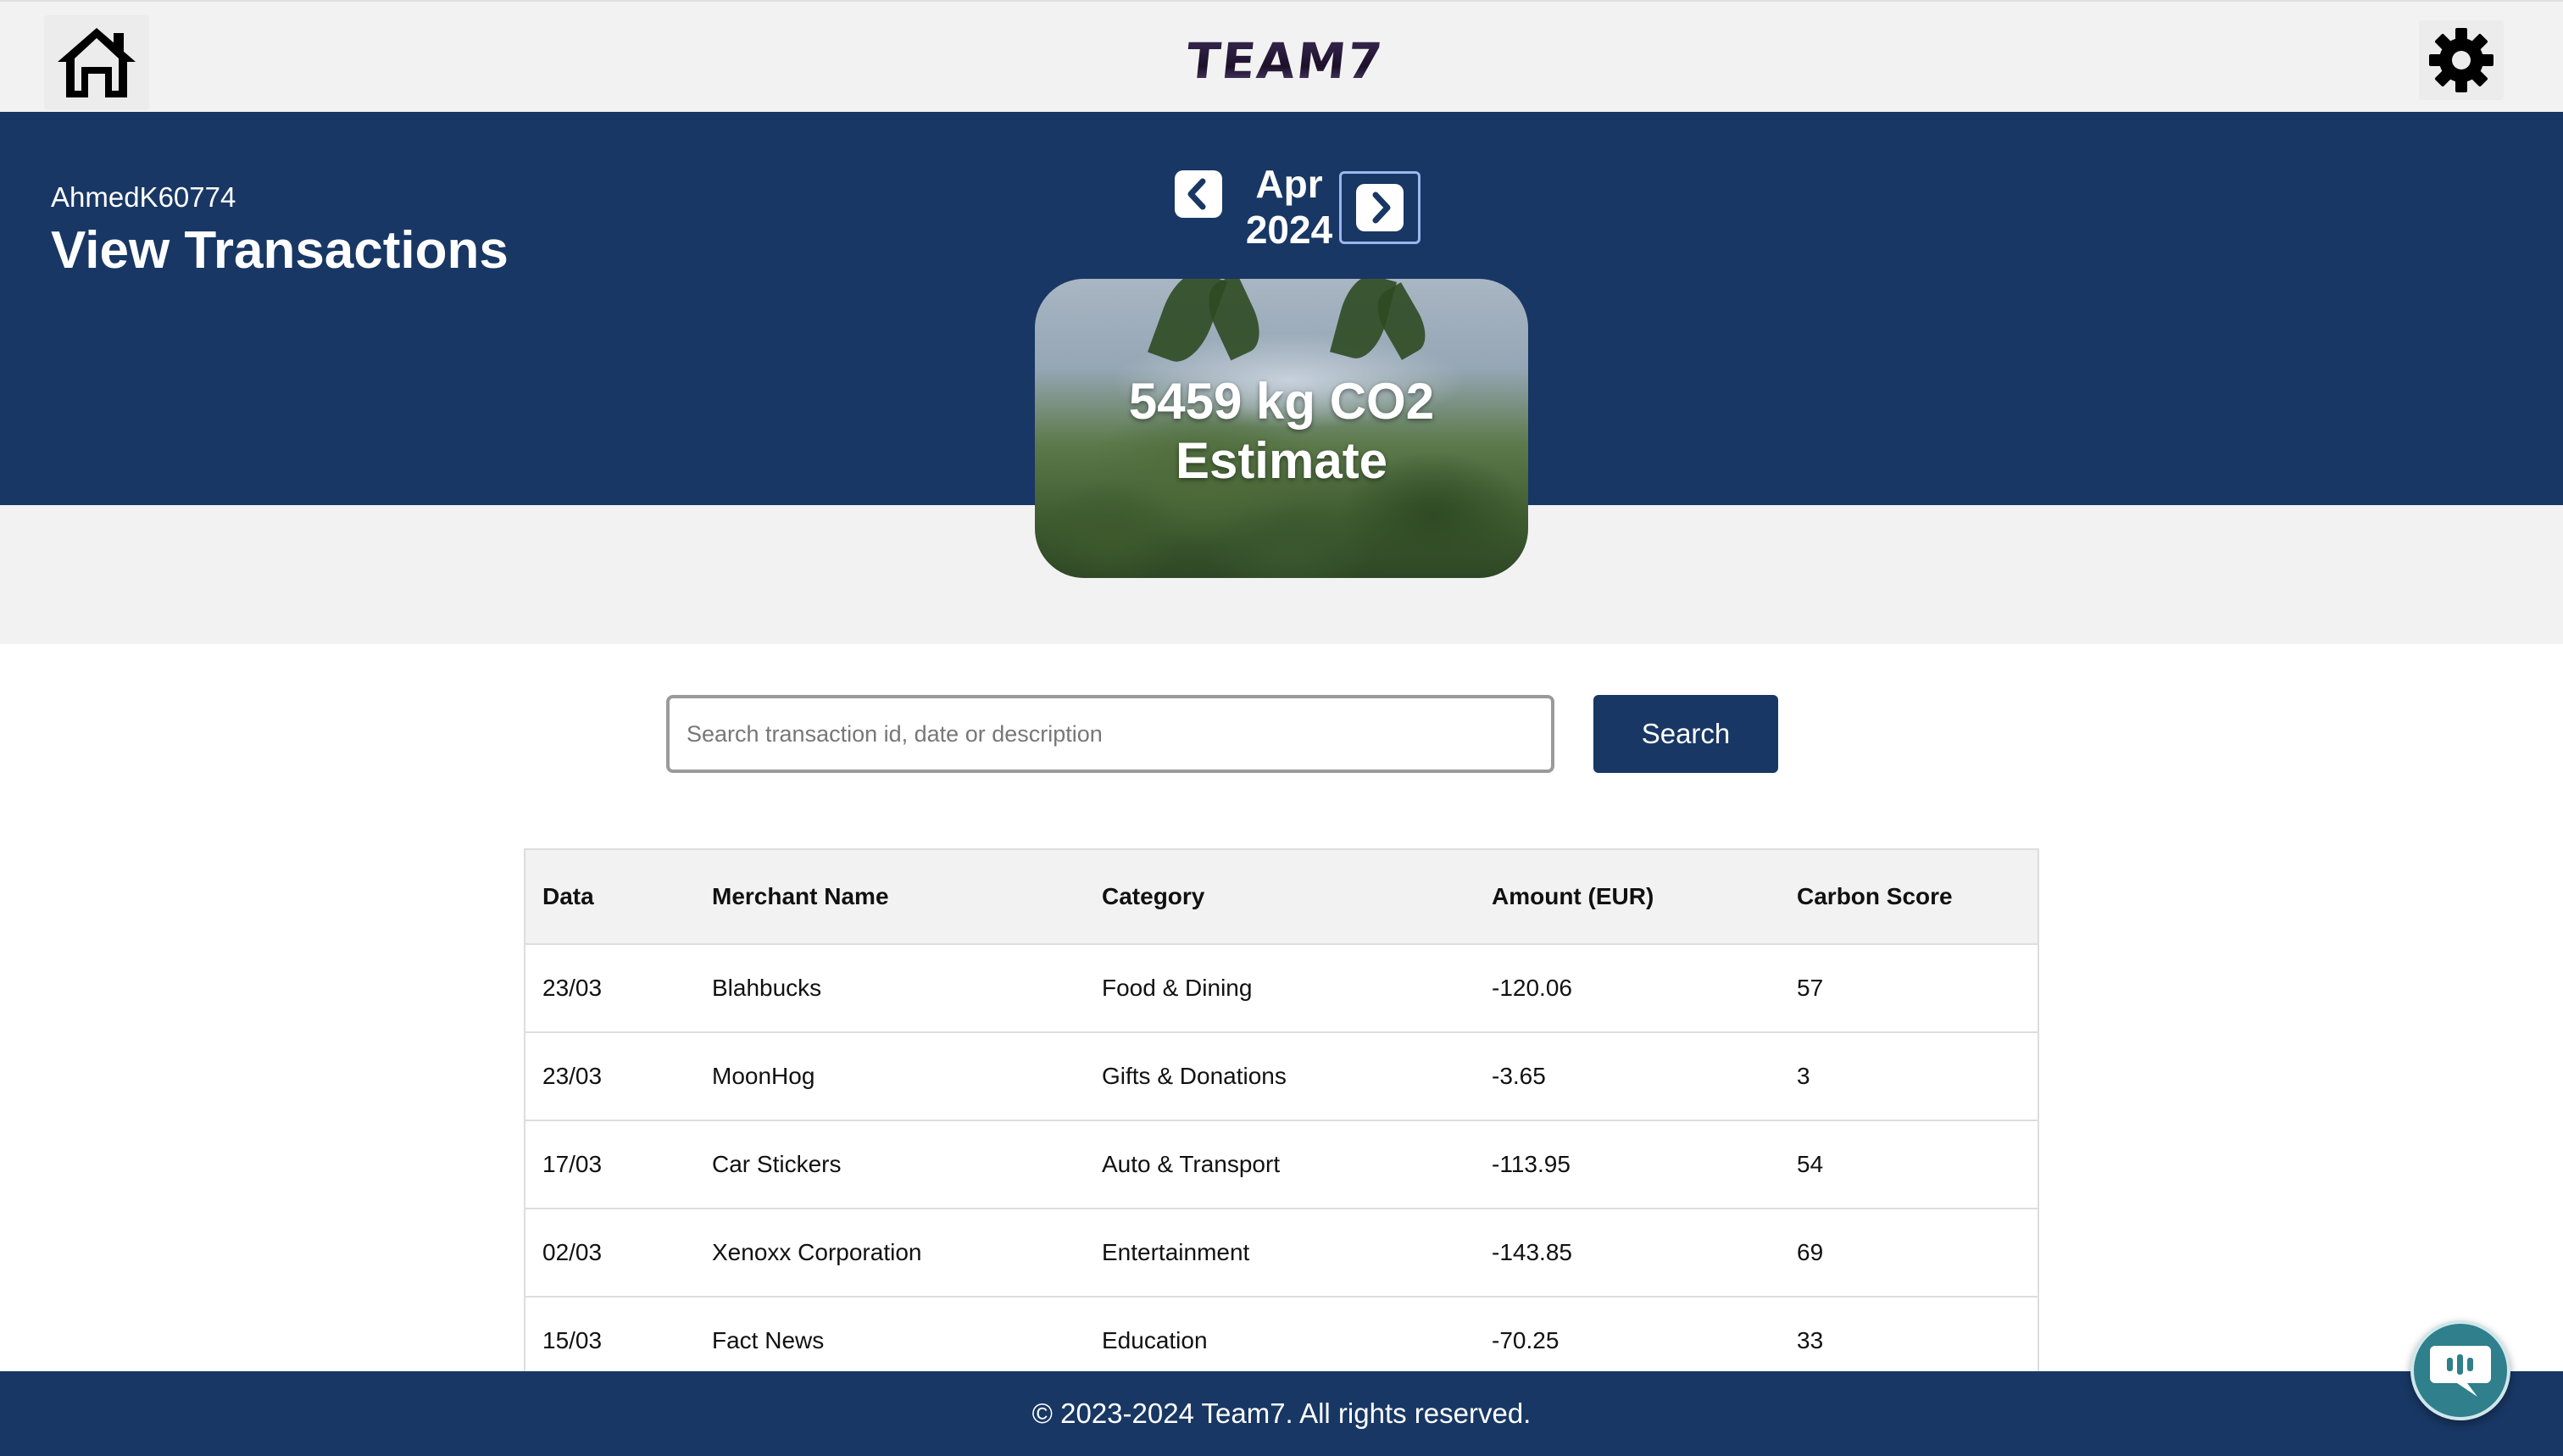 The width and height of the screenshot is (2563, 1456). I want to click on cell-date: 17/03, so click(572, 1164).